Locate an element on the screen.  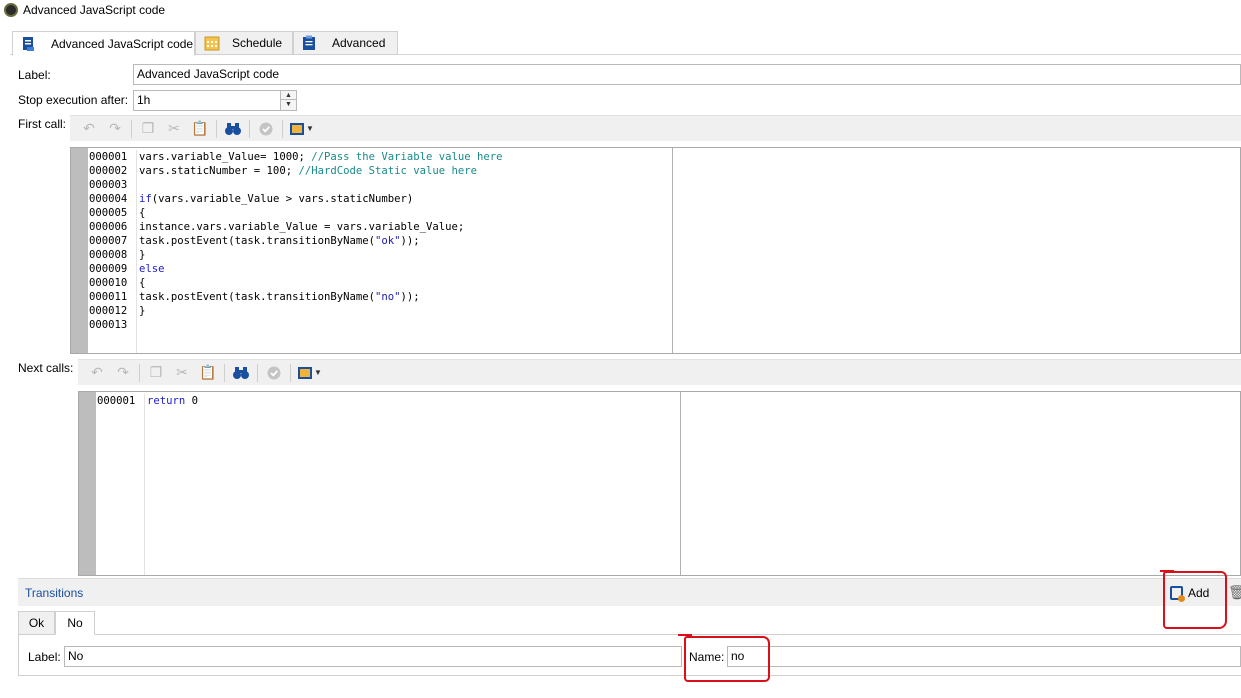
calendar-icon is located at coordinates (212, 43).